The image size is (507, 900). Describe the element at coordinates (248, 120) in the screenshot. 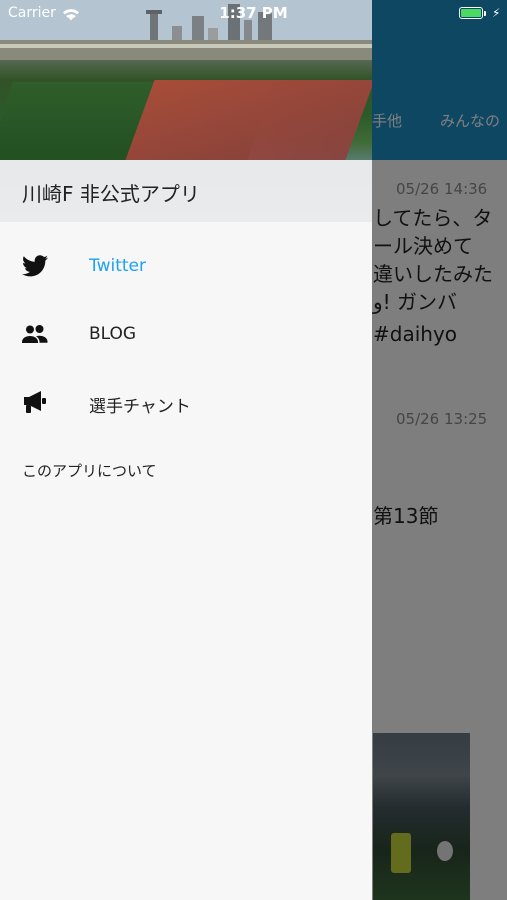

I see `running-track-graphic` at that location.